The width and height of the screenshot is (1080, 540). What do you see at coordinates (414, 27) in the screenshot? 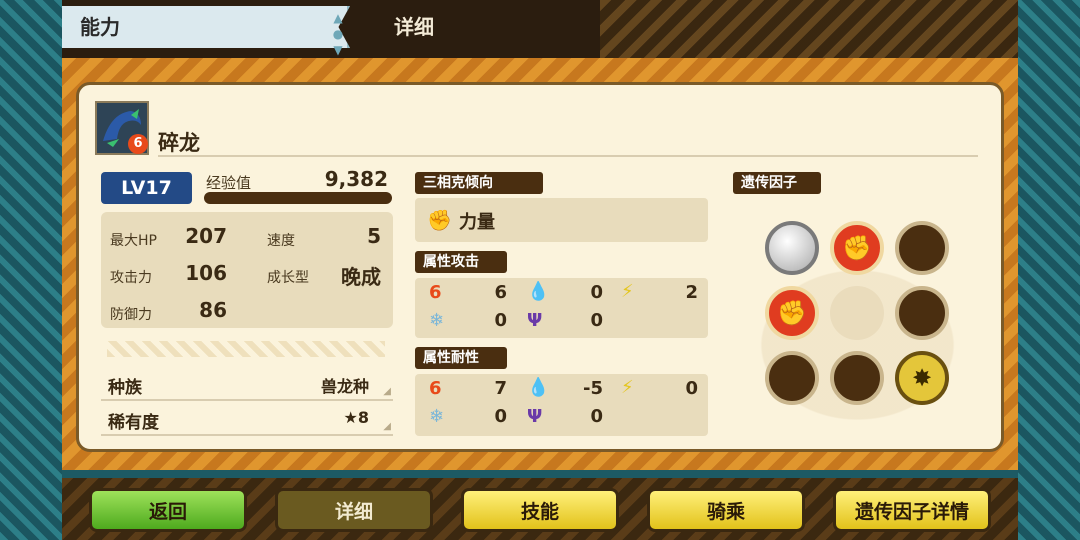
I see `tab-detail-title: 详细` at bounding box center [414, 27].